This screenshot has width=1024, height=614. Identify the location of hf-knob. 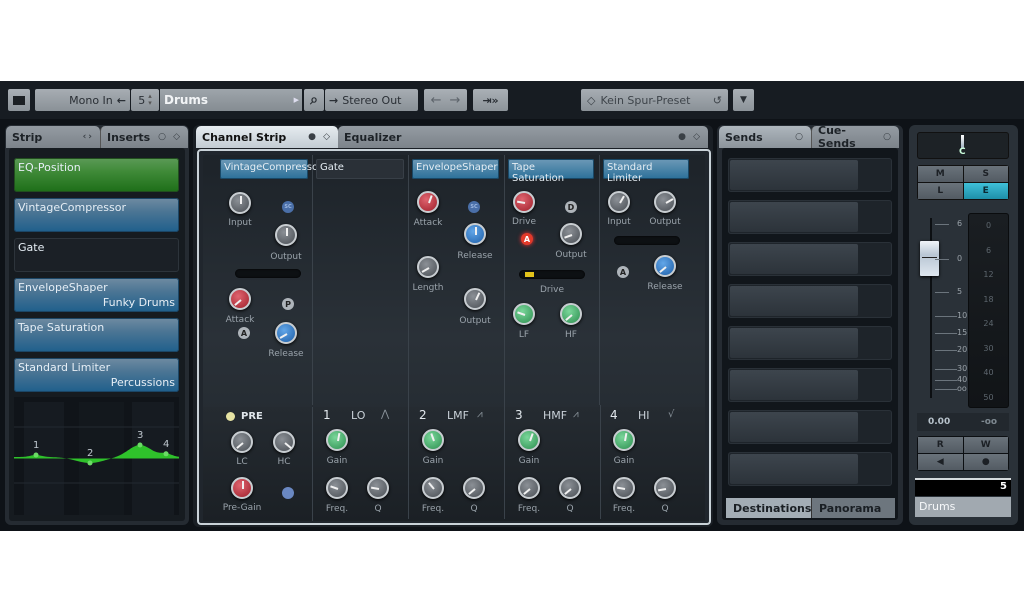
(571, 314).